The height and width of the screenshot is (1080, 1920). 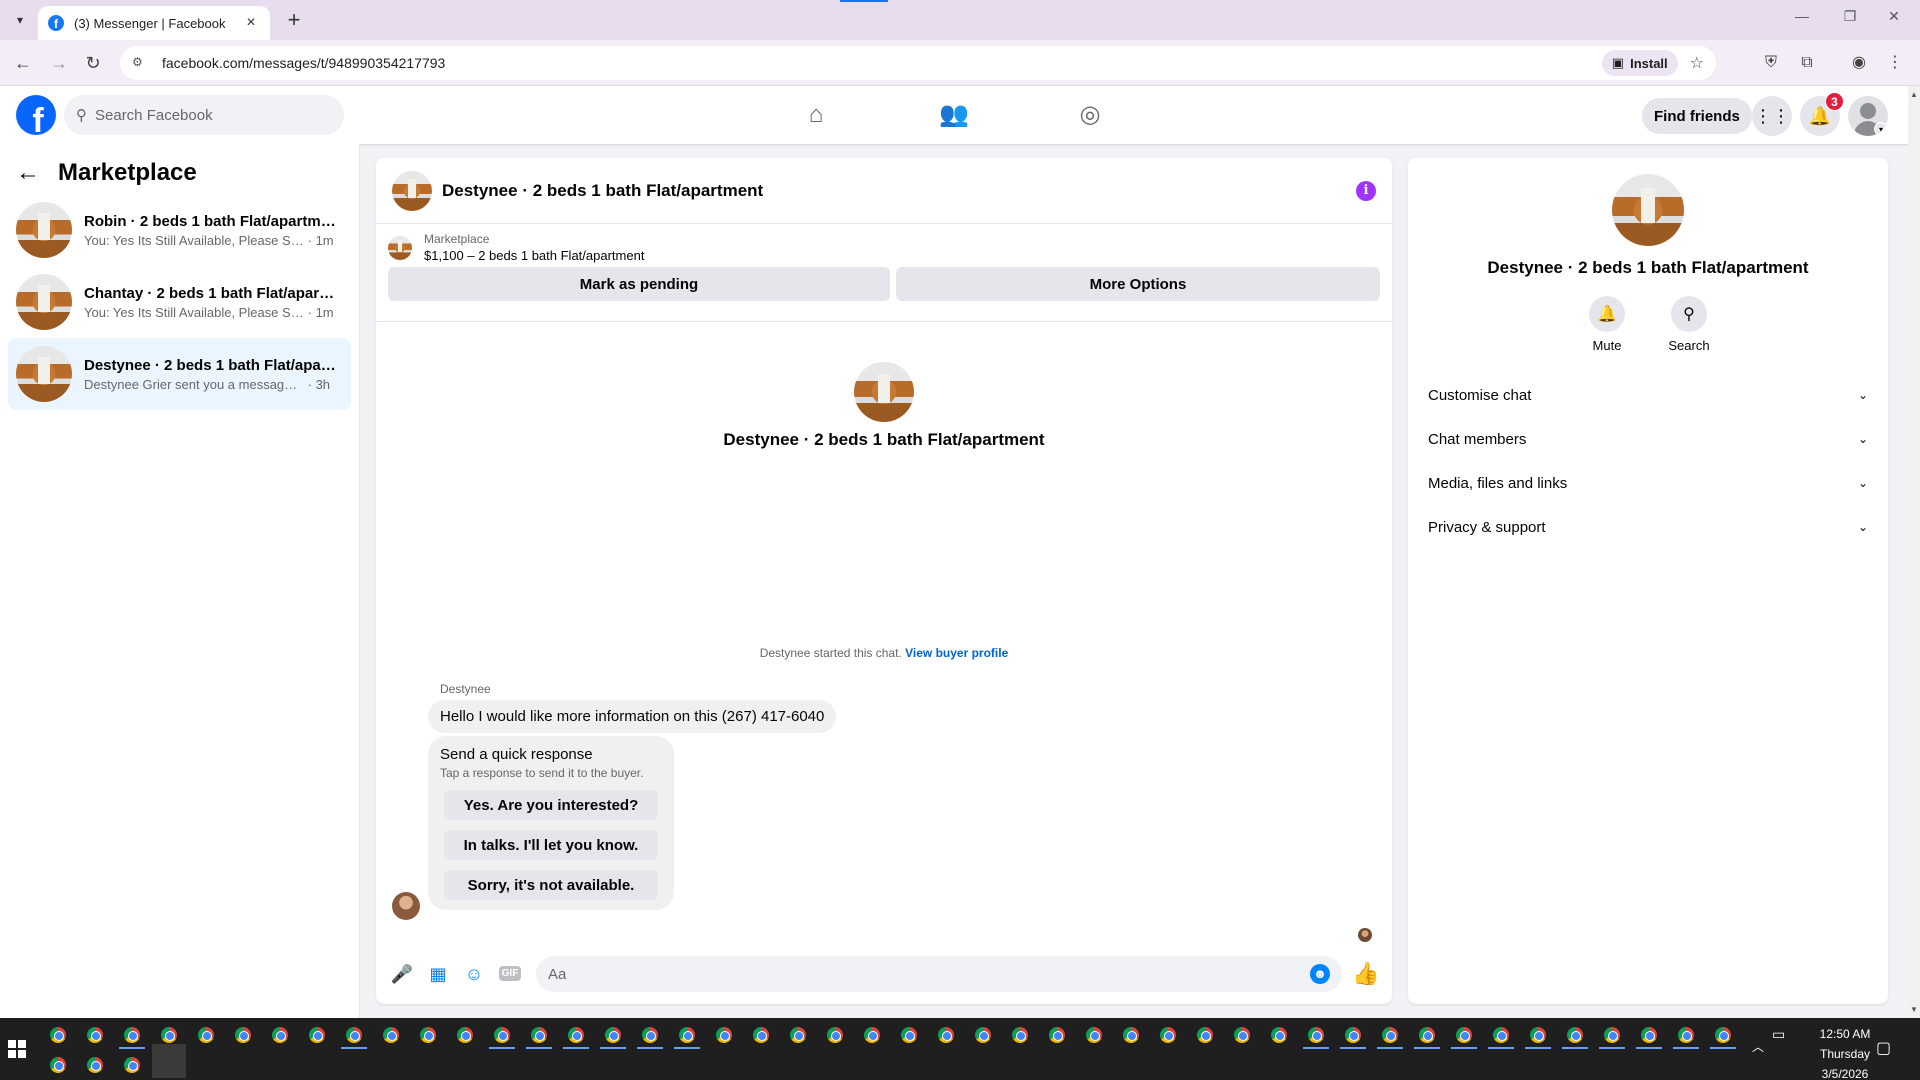 What do you see at coordinates (36, 115) in the screenshot?
I see `facebook-logo-icon: f` at bounding box center [36, 115].